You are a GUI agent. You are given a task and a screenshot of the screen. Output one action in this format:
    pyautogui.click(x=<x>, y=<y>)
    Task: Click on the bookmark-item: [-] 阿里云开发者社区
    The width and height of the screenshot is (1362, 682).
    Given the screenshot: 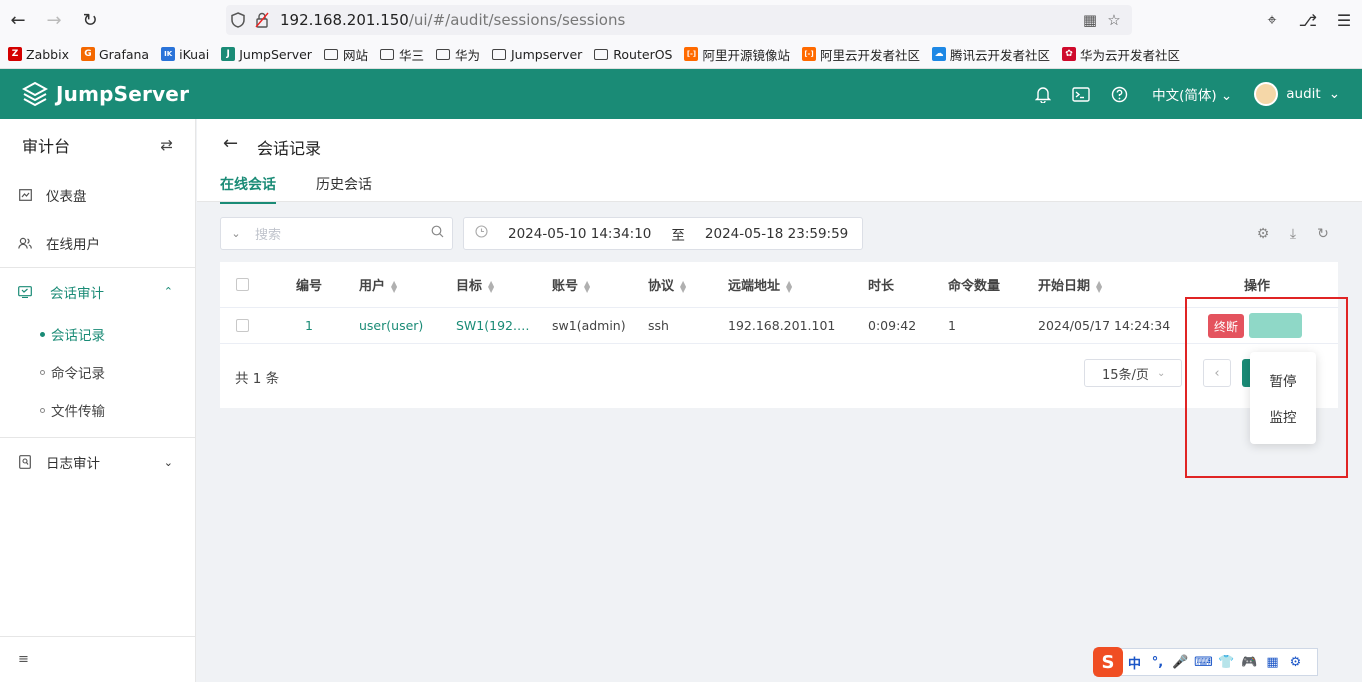 What is the action you would take?
    pyautogui.click(x=861, y=54)
    